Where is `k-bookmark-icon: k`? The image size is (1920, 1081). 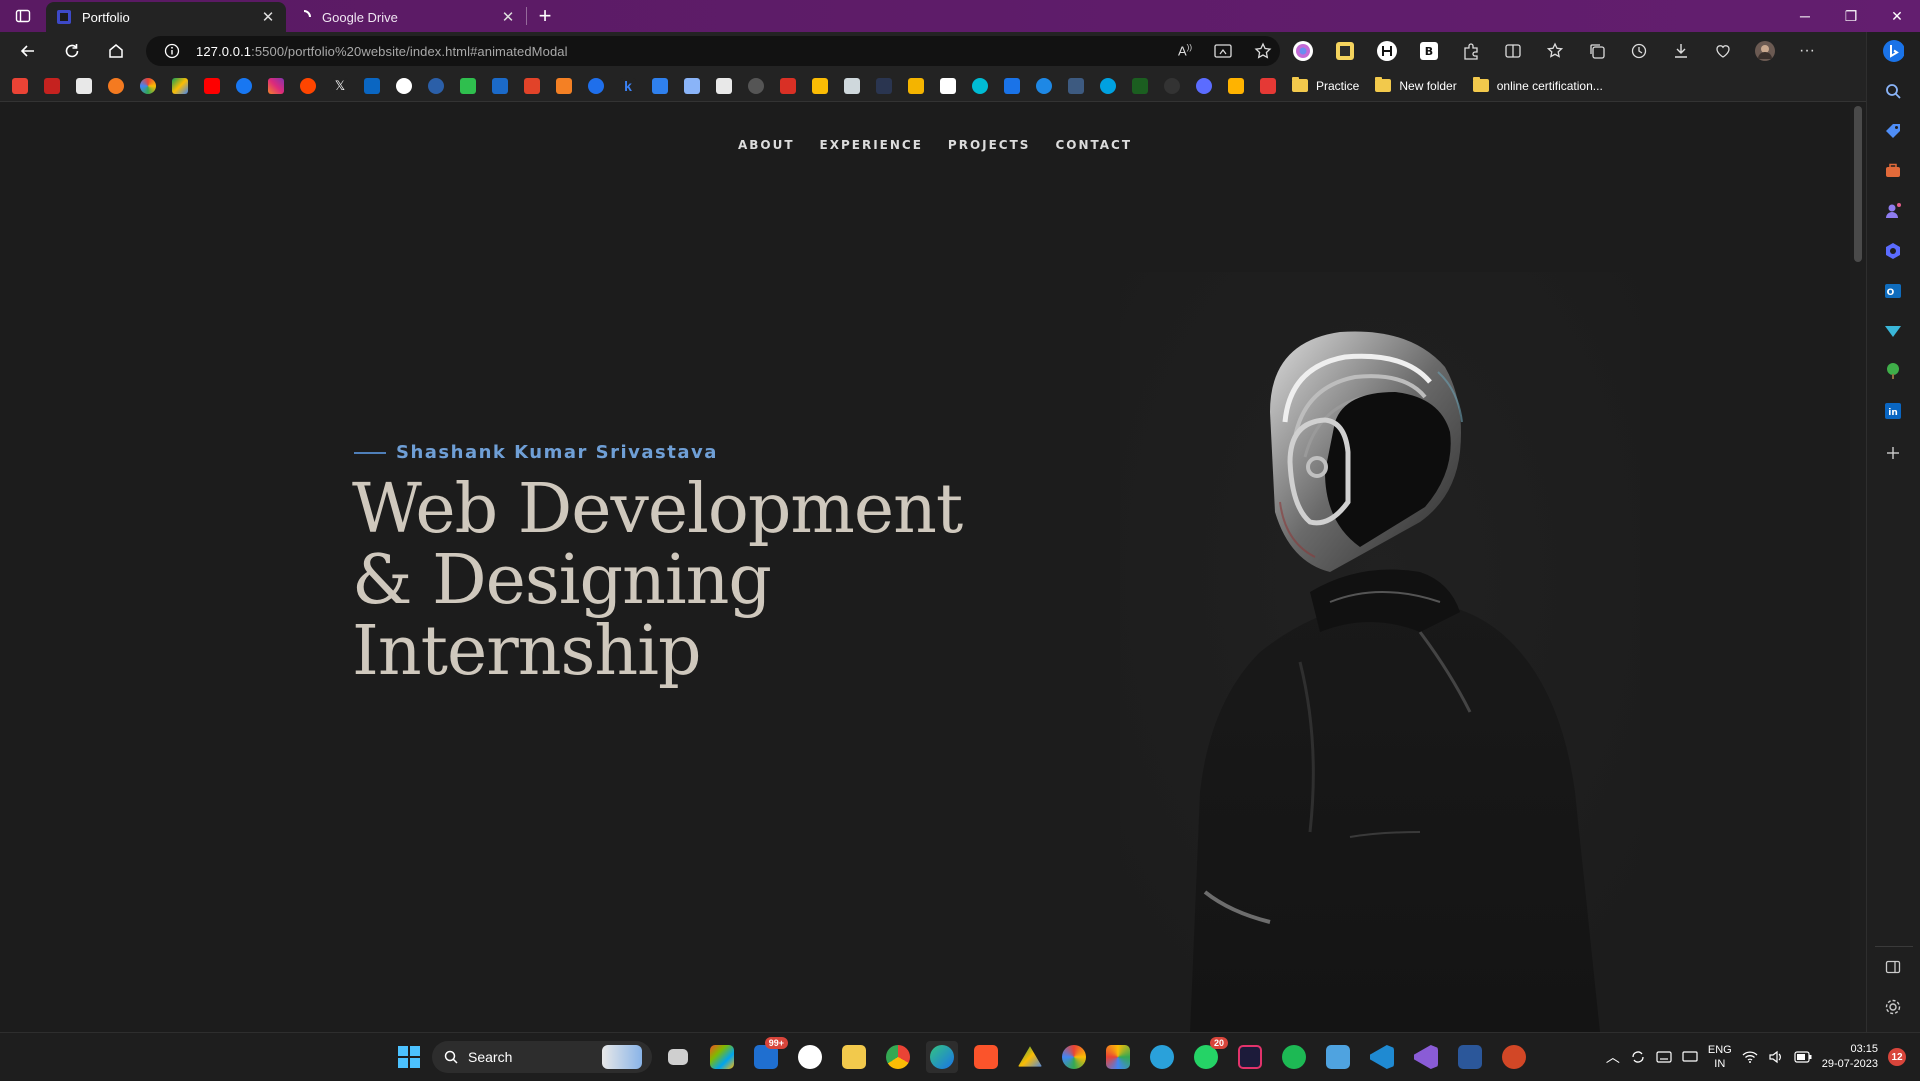 k-bookmark-icon: k is located at coordinates (628, 85).